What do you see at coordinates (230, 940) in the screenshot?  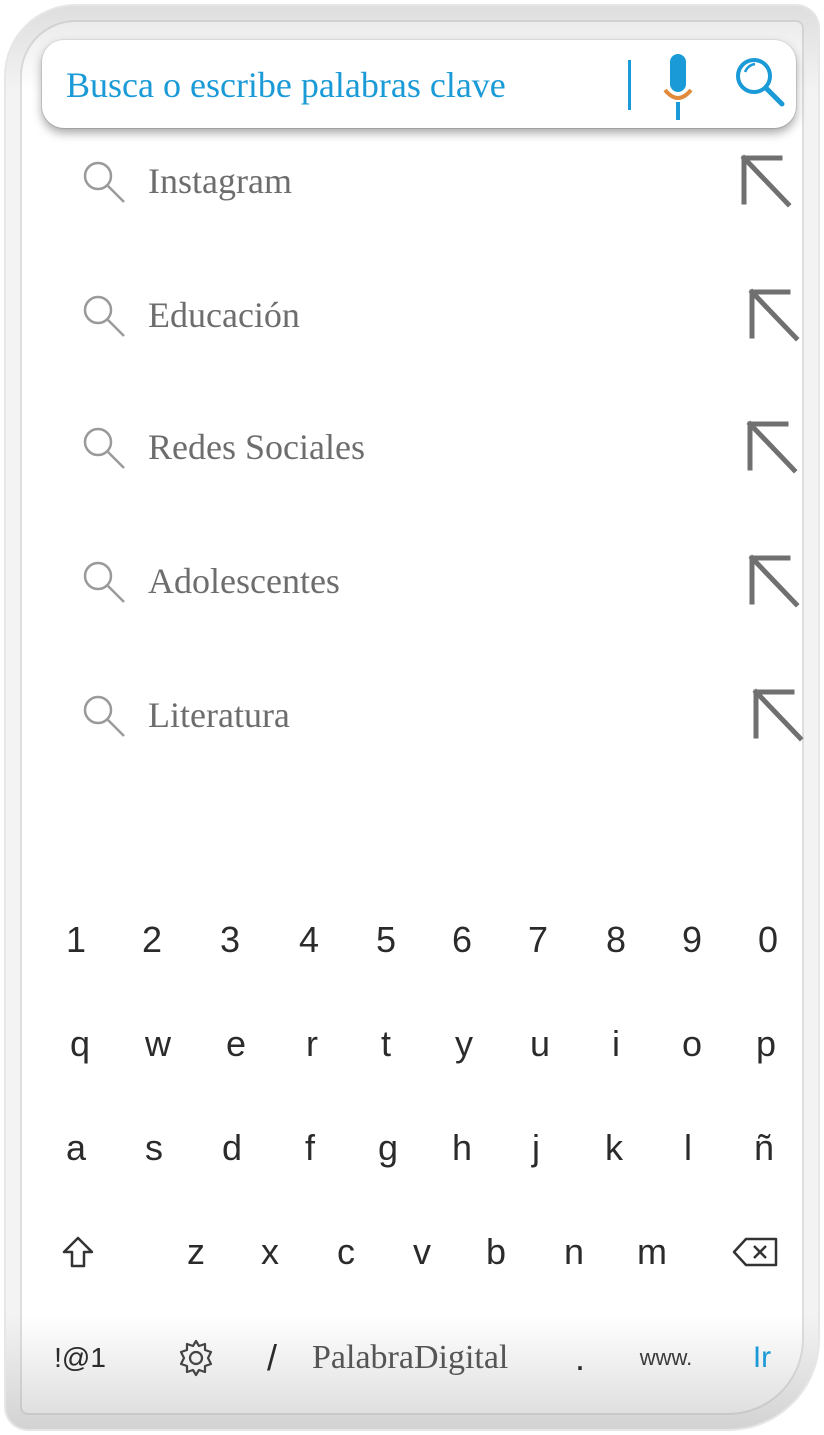 I see `key-3: 3` at bounding box center [230, 940].